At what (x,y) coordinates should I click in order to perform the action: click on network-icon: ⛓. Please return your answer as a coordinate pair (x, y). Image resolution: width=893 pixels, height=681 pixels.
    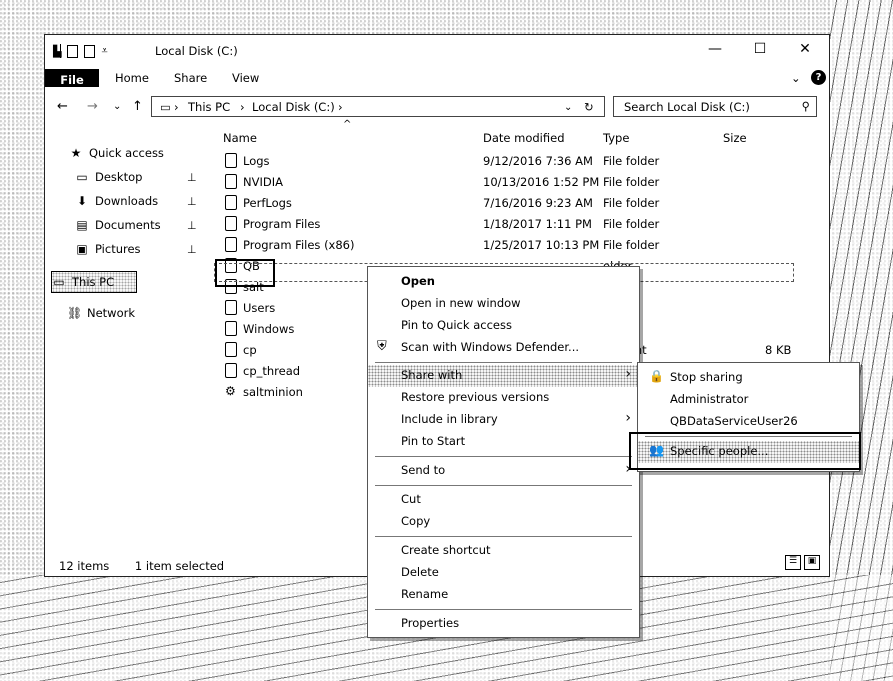
    Looking at the image, I should click on (75, 313).